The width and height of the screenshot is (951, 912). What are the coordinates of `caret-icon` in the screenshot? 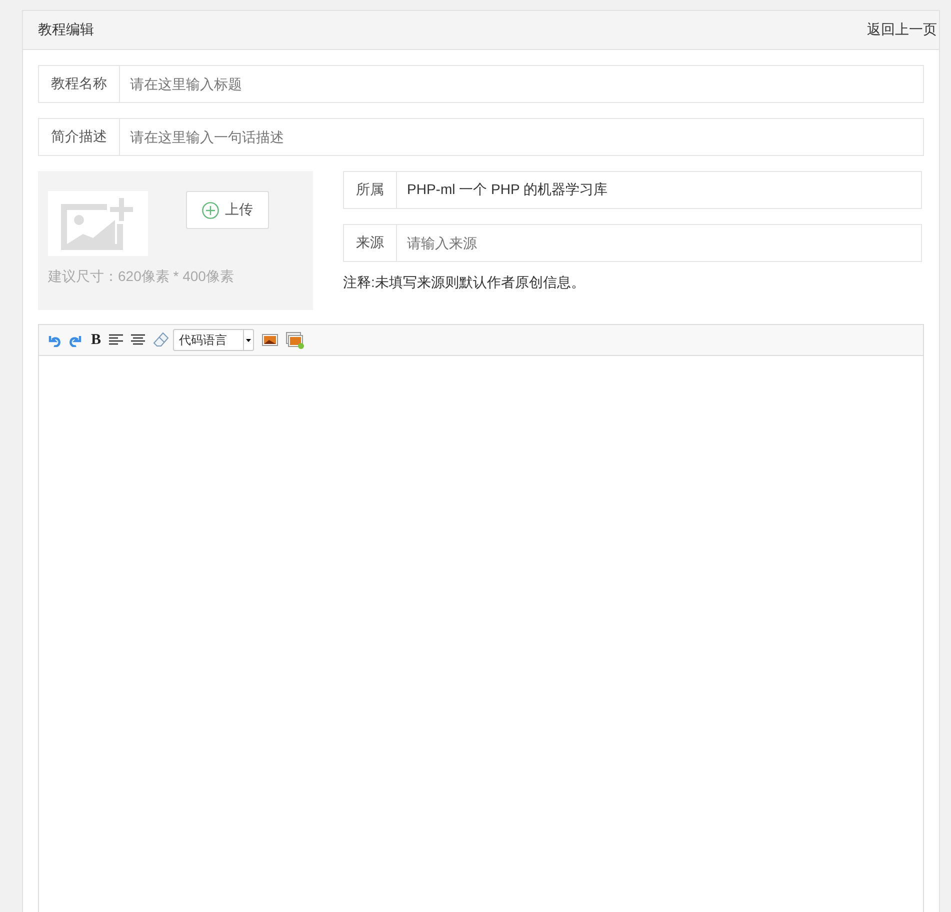 It's located at (249, 340).